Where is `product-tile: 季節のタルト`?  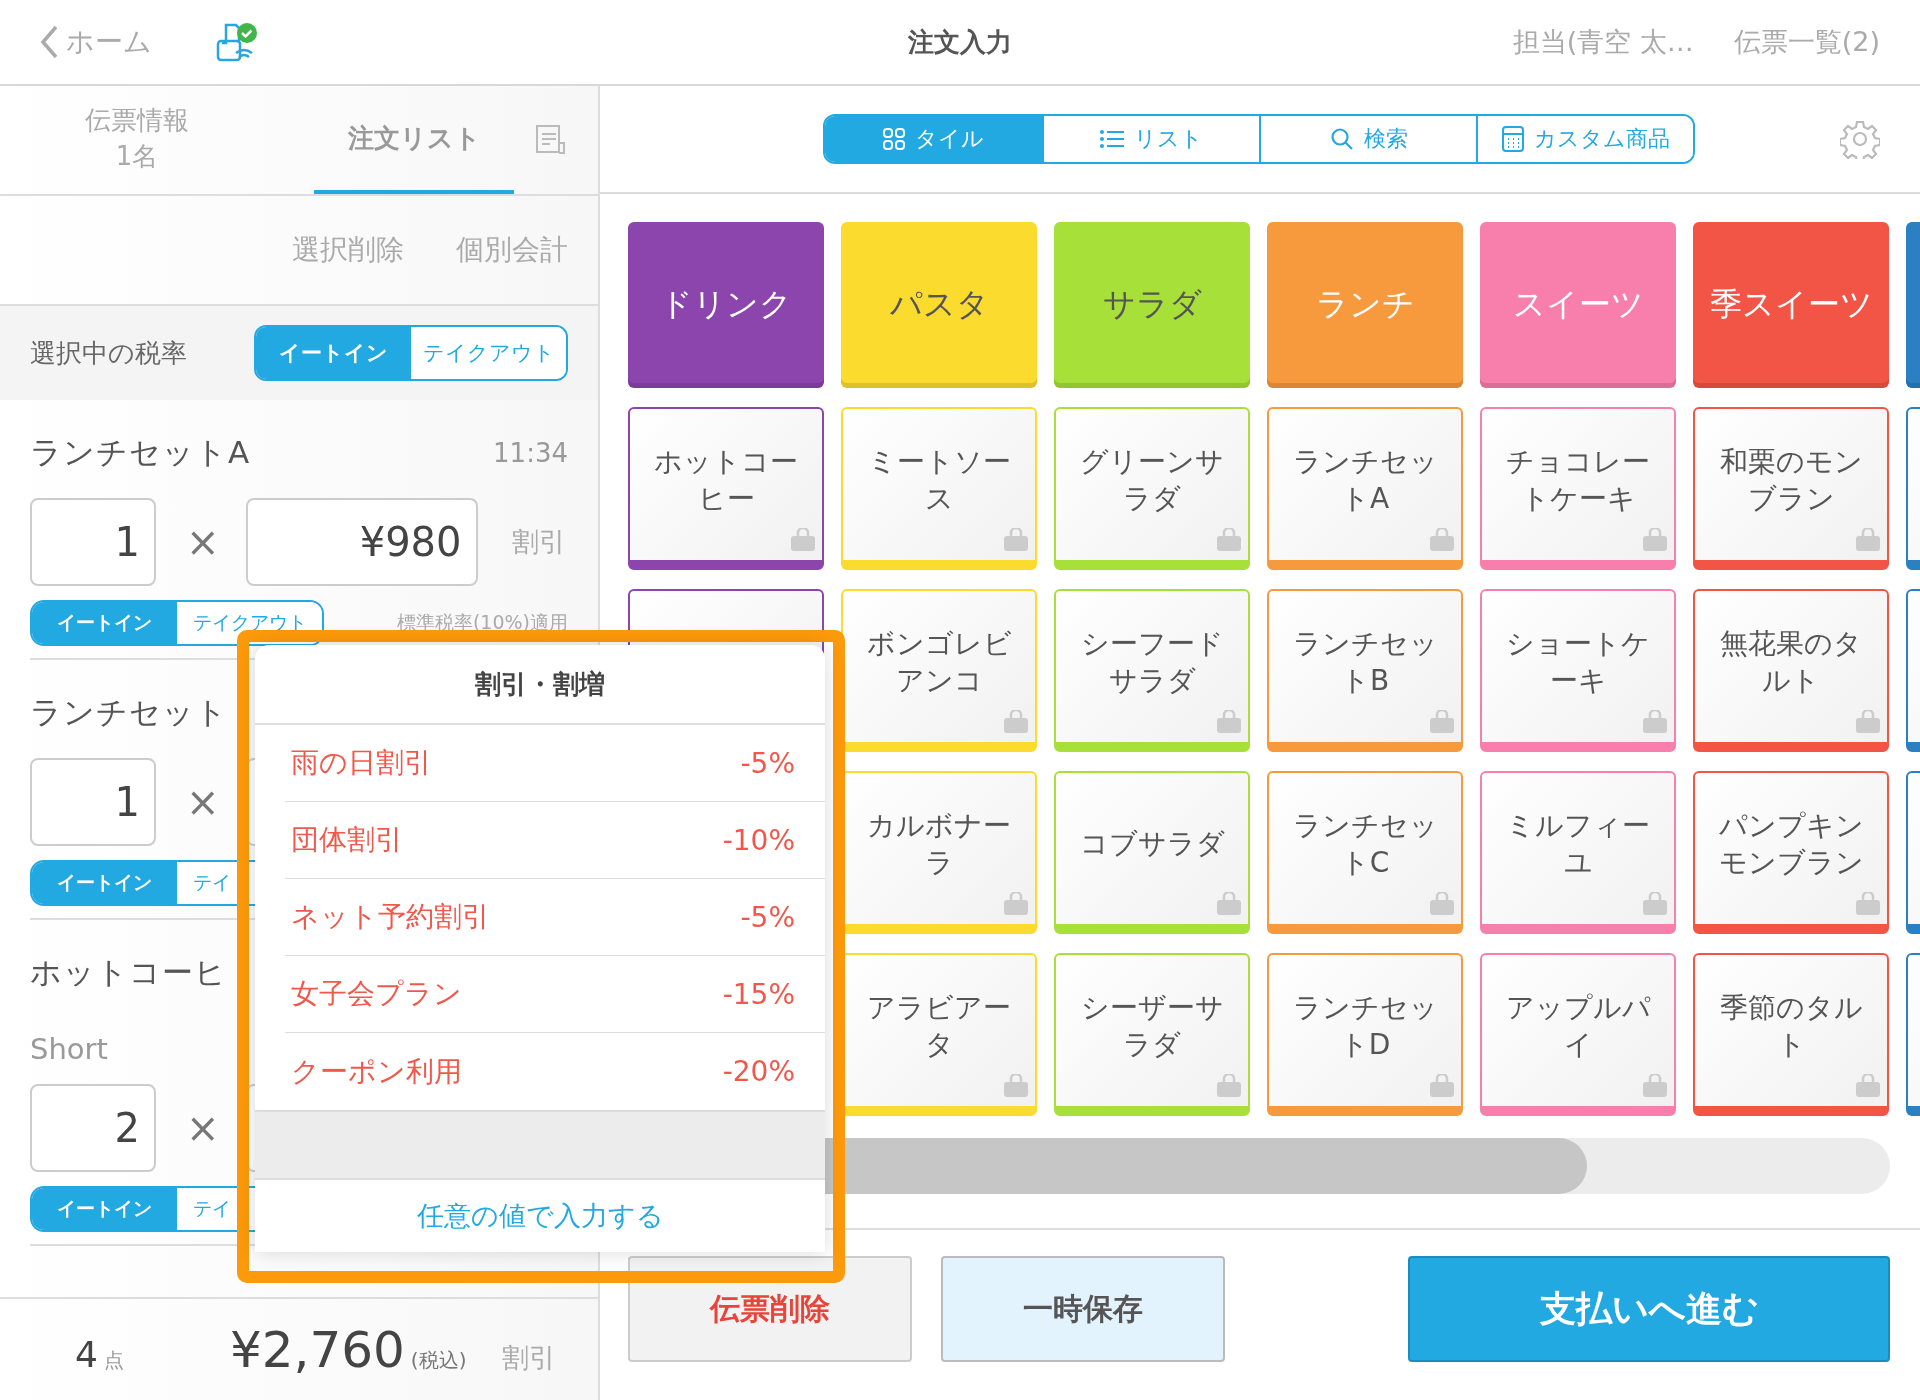 product-tile: 季節のタルト is located at coordinates (1791, 1034).